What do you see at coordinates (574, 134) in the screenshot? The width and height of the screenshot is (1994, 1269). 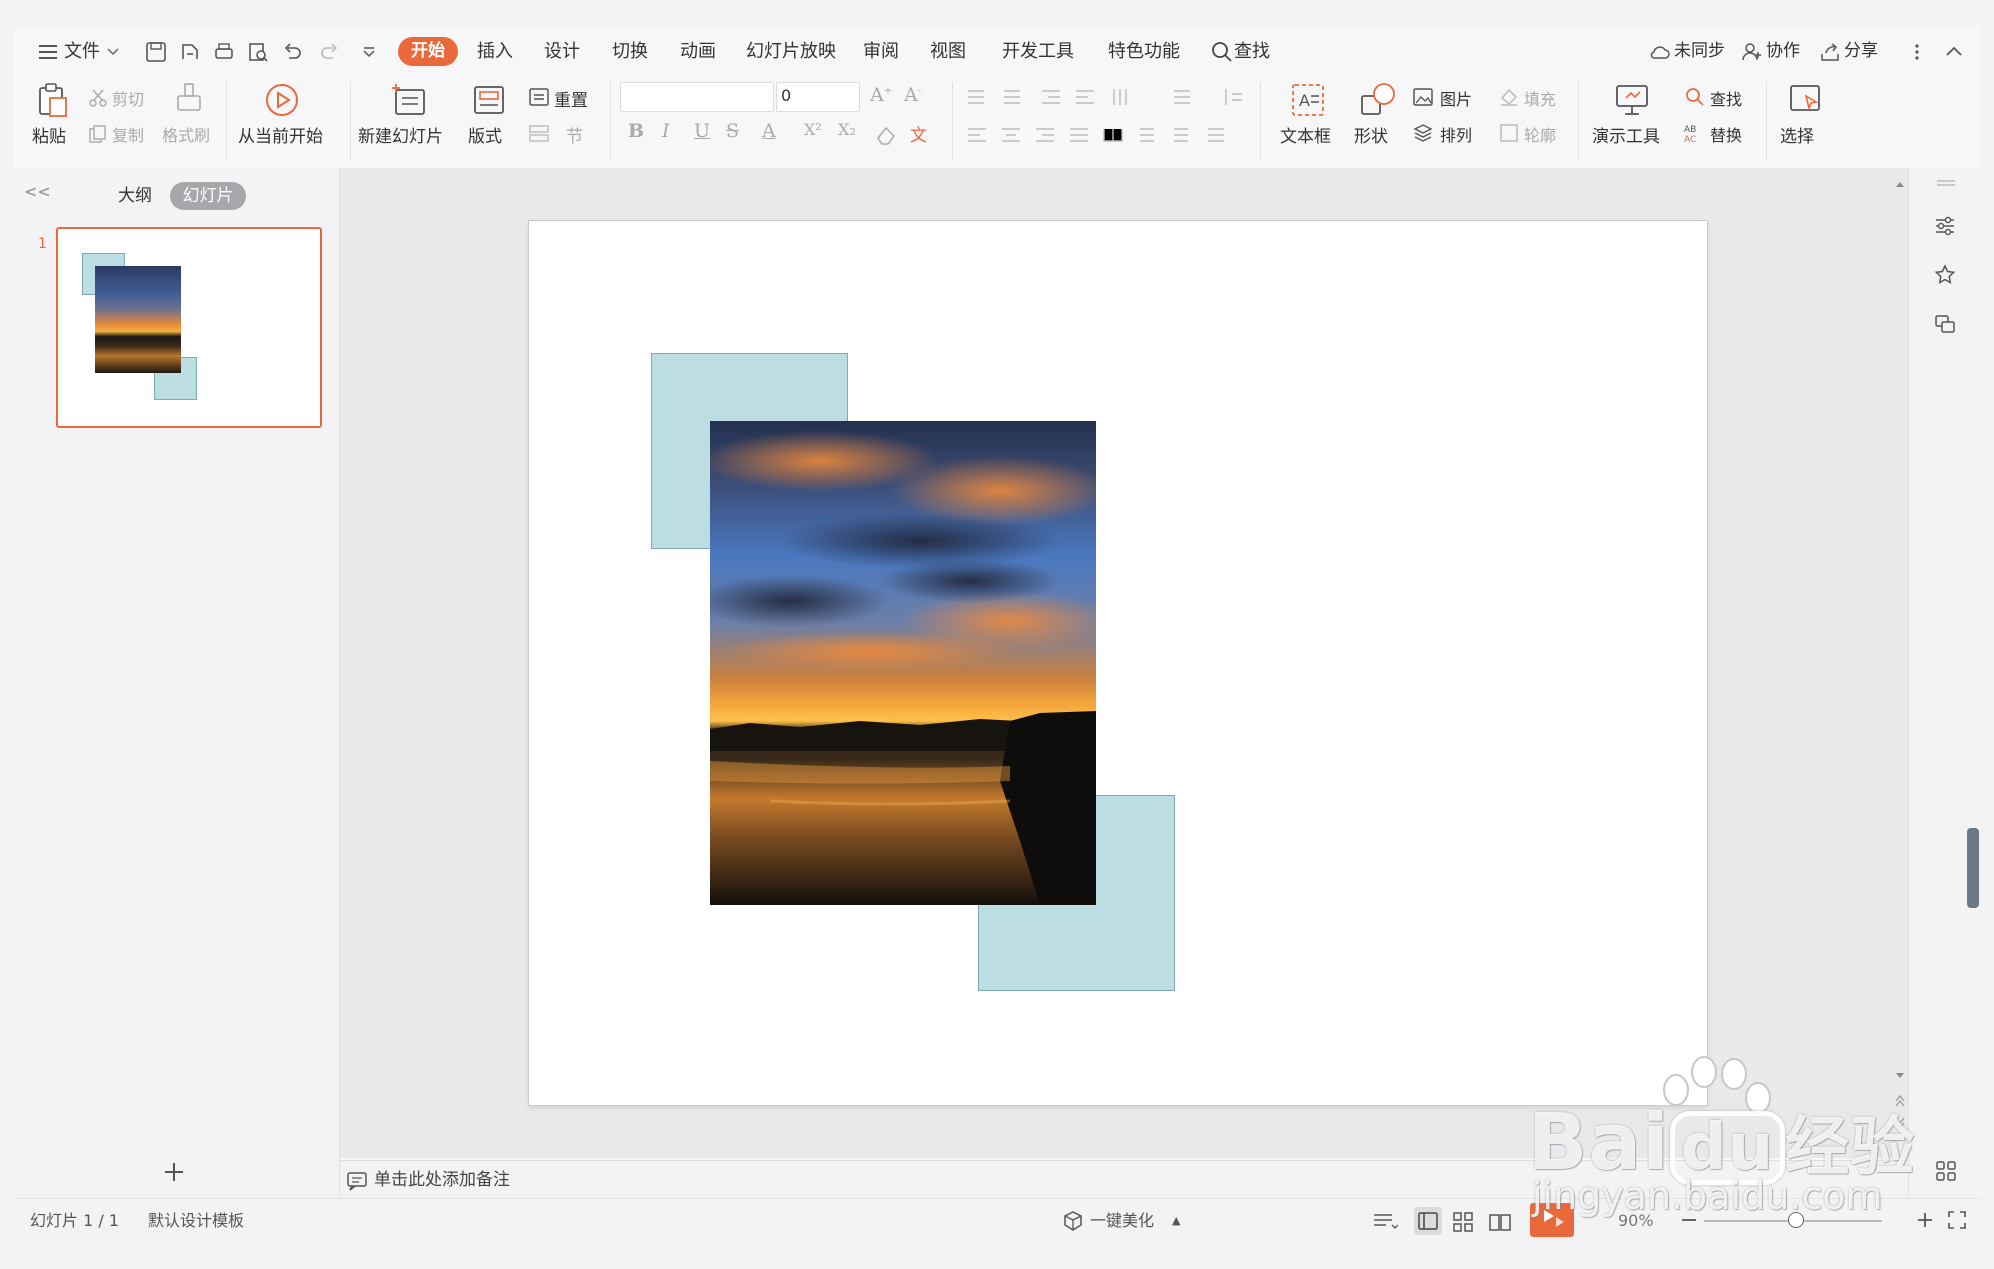 I see `section-button: 节` at bounding box center [574, 134].